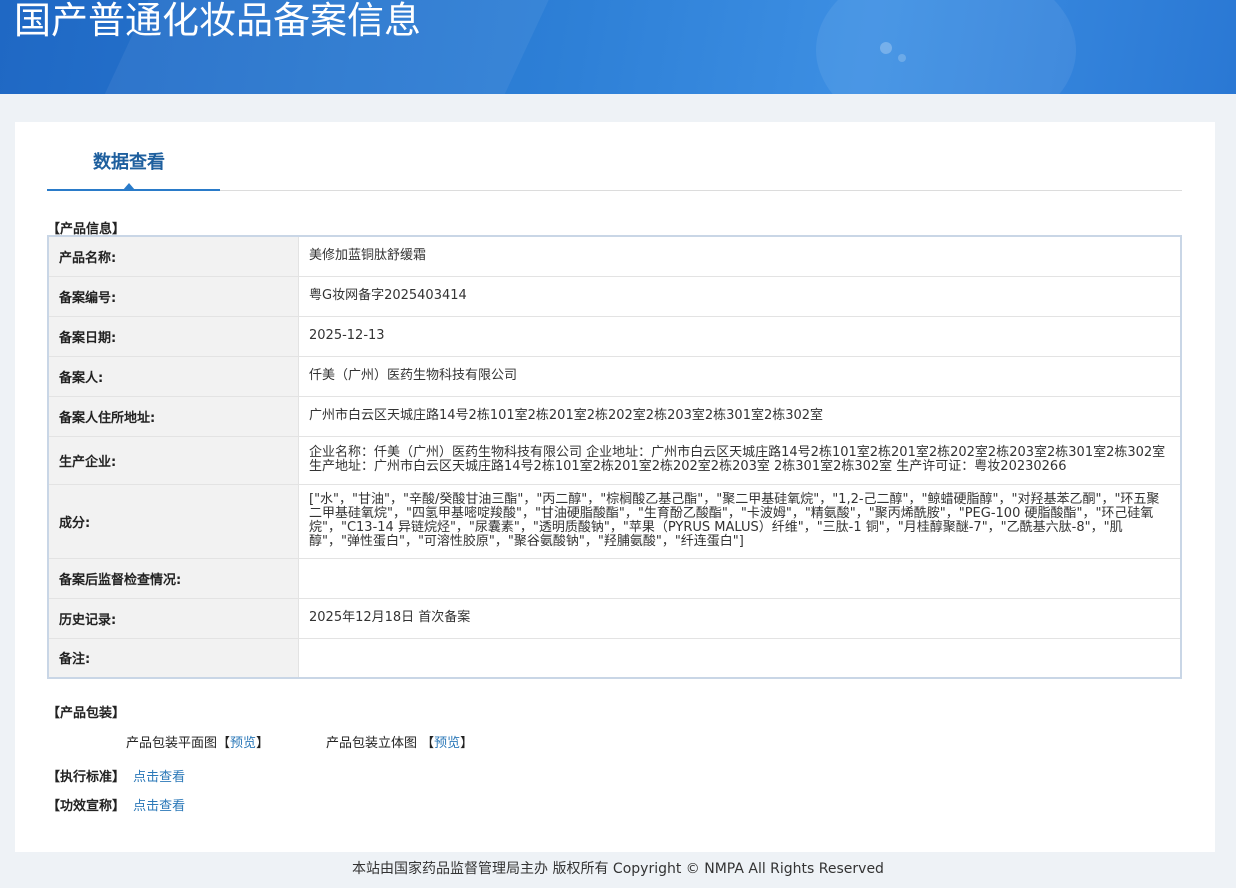  I want to click on package-3d-preview-link: 预览, so click(447, 743).